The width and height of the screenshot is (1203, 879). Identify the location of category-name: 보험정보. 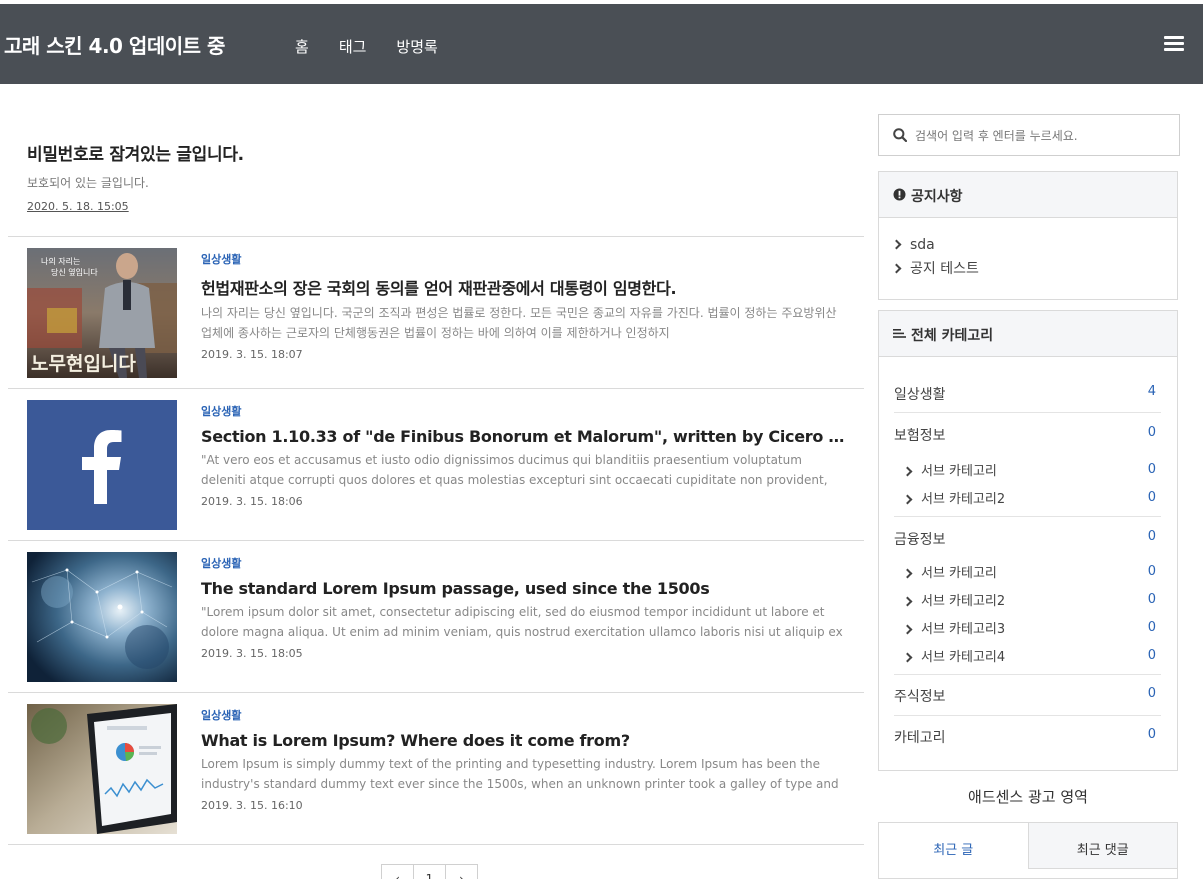
(920, 436).